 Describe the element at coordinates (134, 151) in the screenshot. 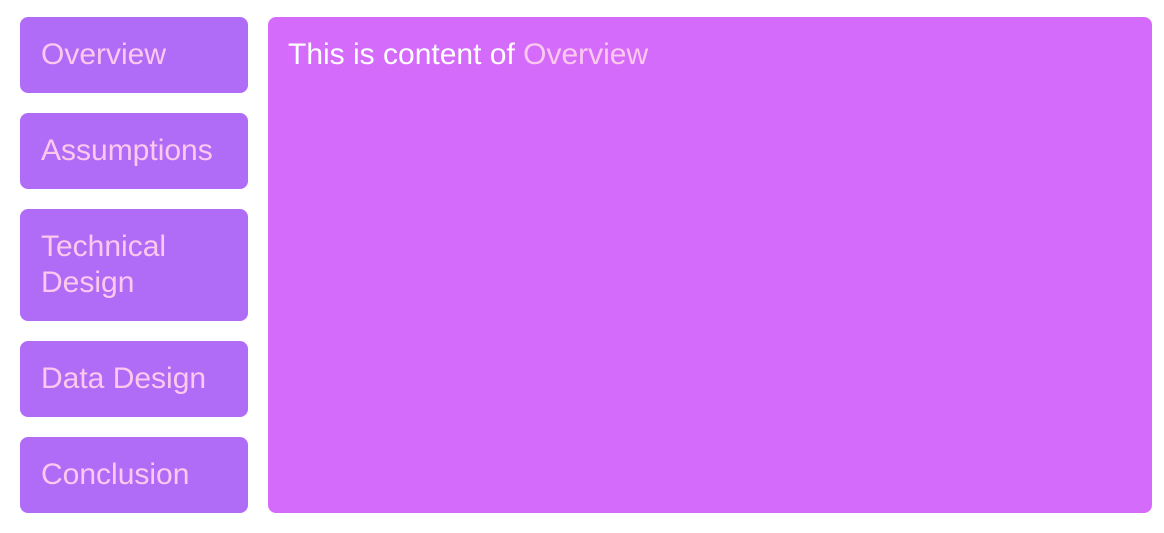

I see `tab-assumptions: Assumptions` at that location.